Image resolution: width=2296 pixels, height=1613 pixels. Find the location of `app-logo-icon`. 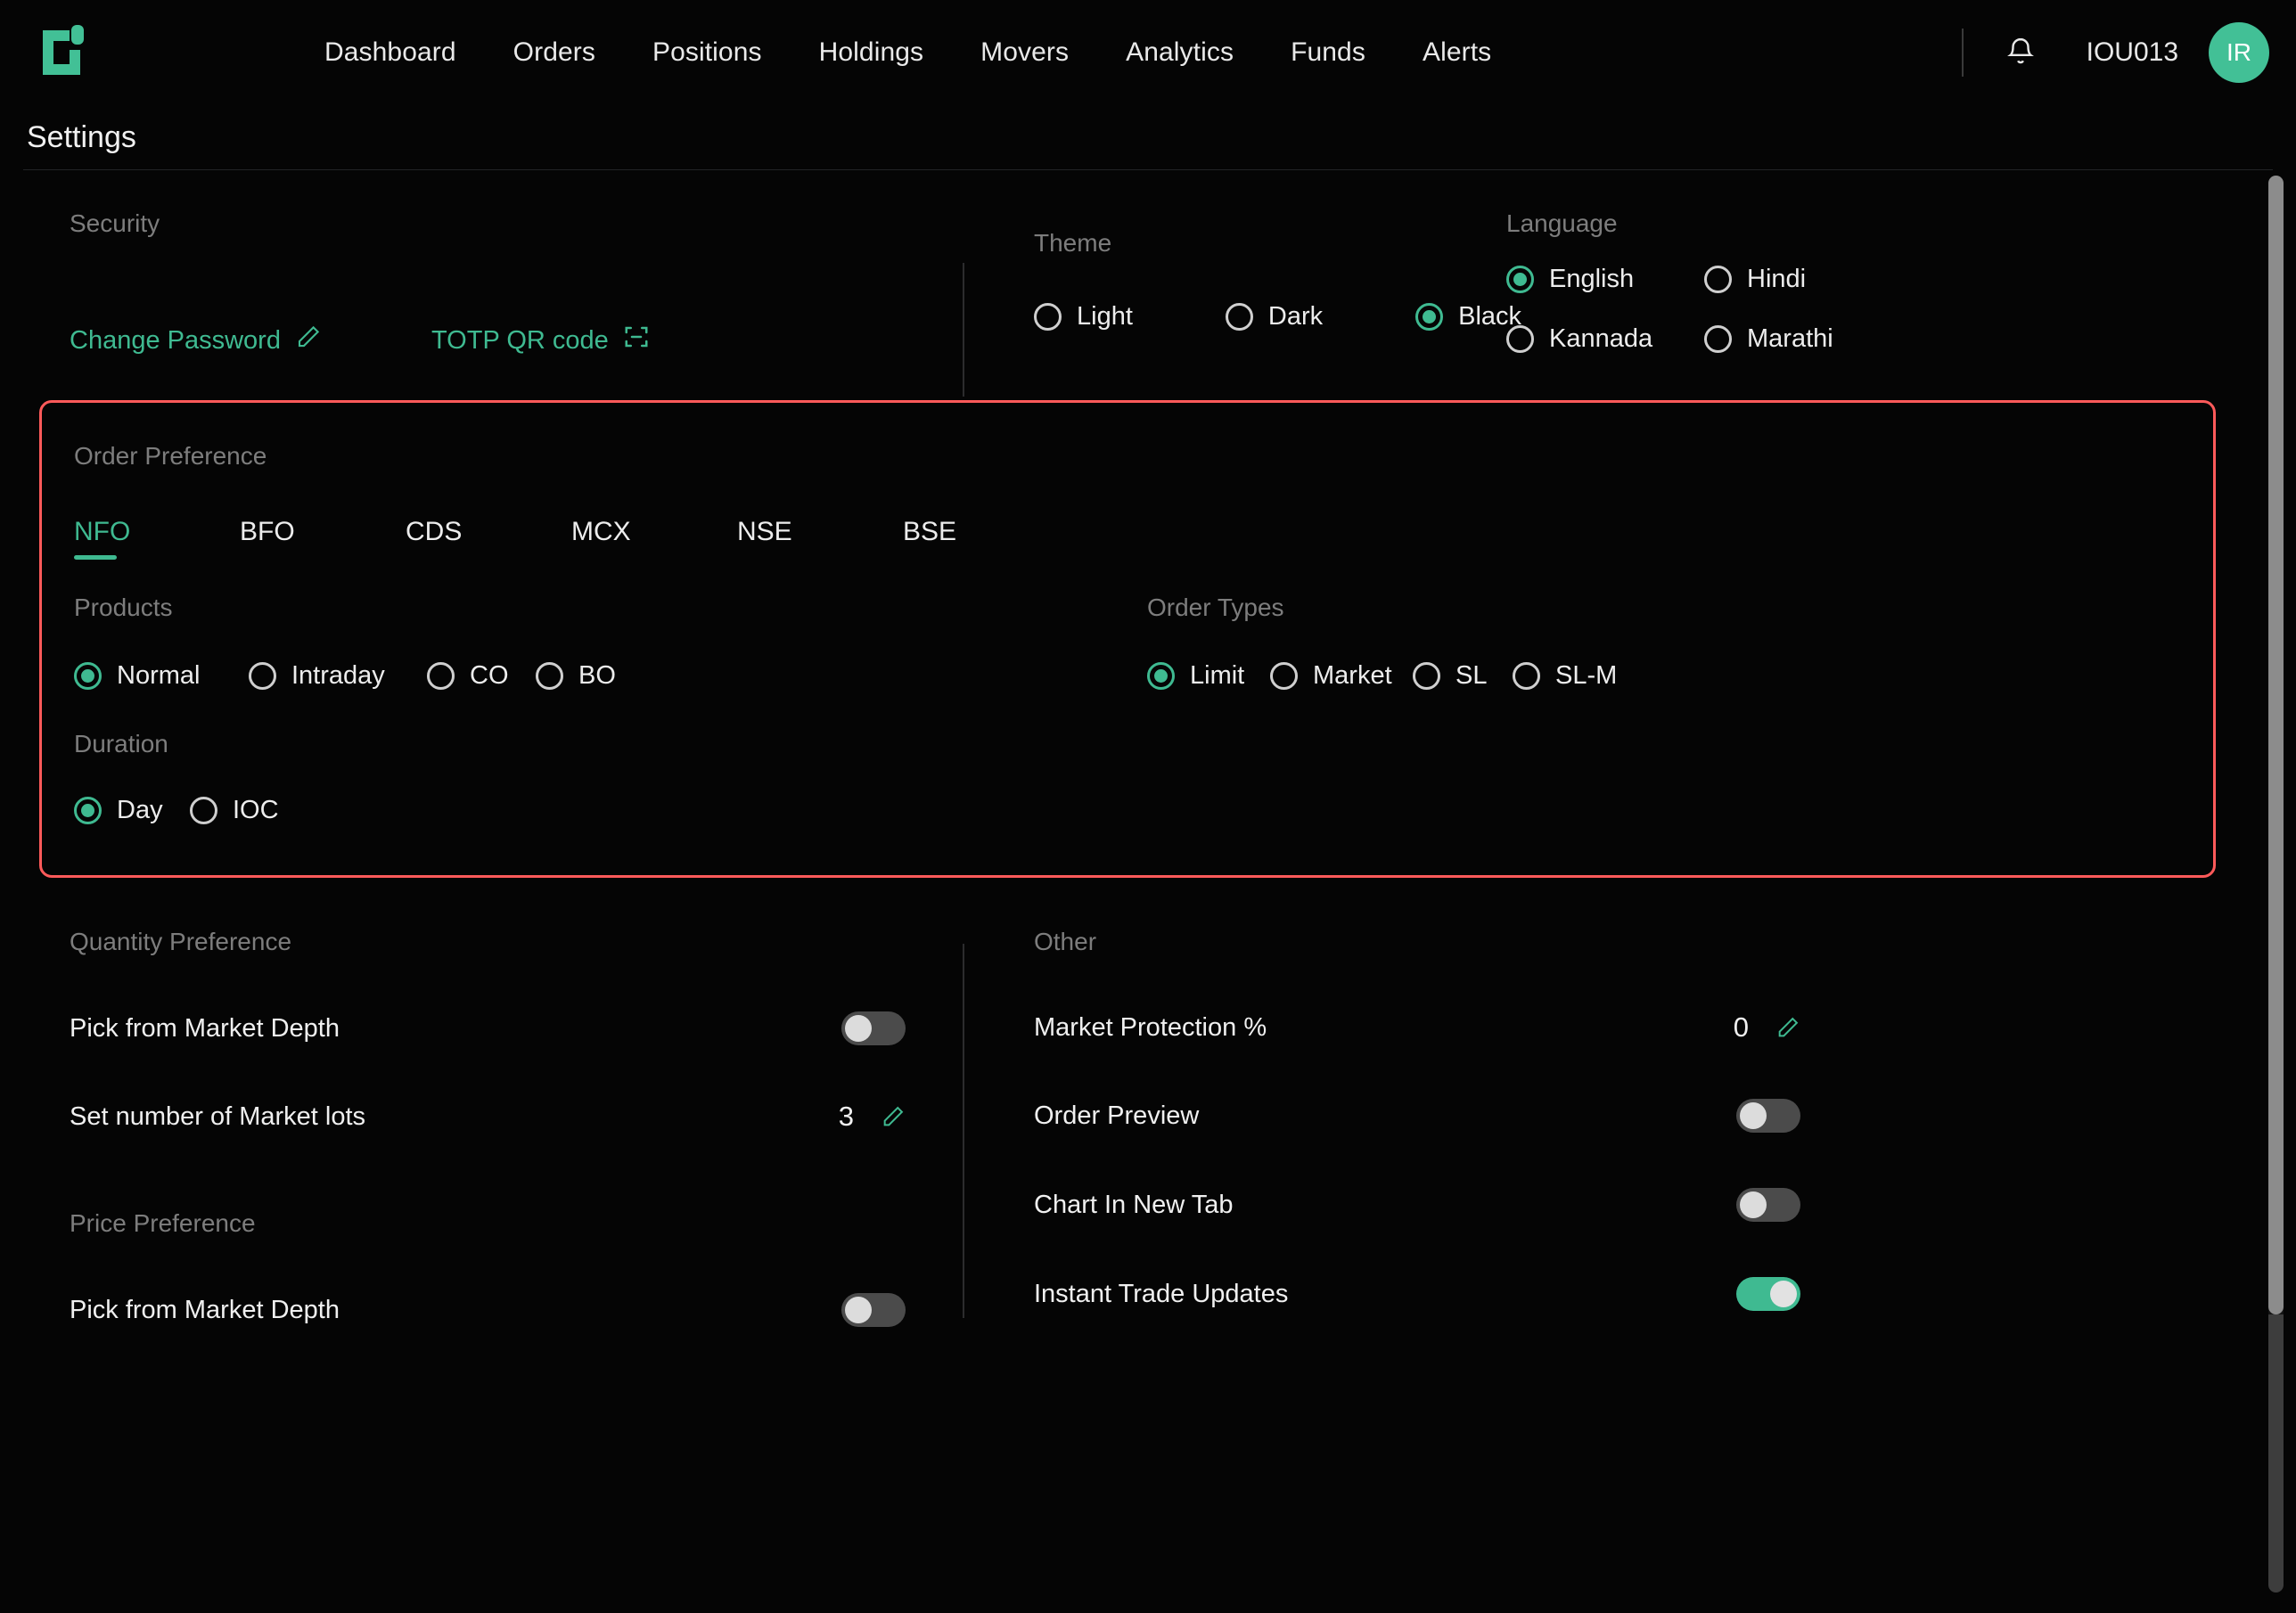

app-logo-icon is located at coordinates (63, 52).